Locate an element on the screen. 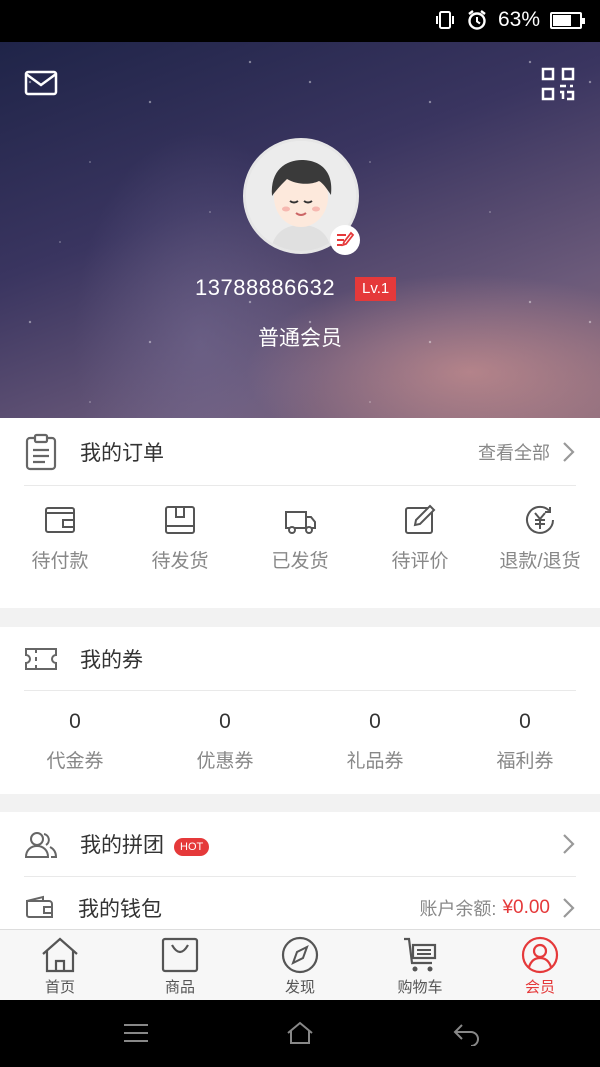  tab-member: 会员 is located at coordinates (540, 965).